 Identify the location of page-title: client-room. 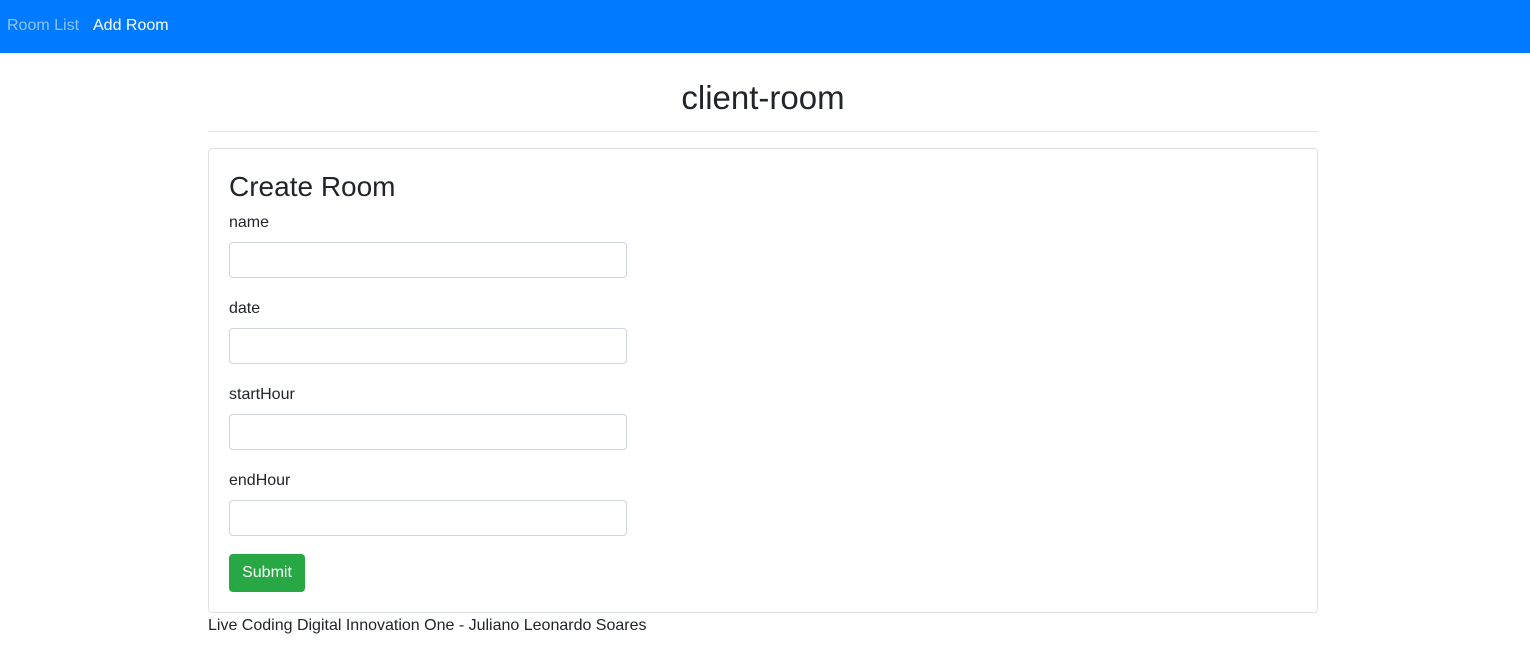
(763, 97).